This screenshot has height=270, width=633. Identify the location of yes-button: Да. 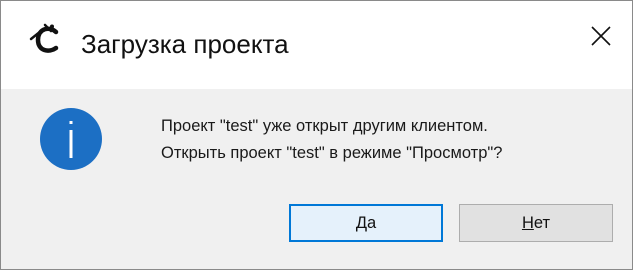
(366, 223).